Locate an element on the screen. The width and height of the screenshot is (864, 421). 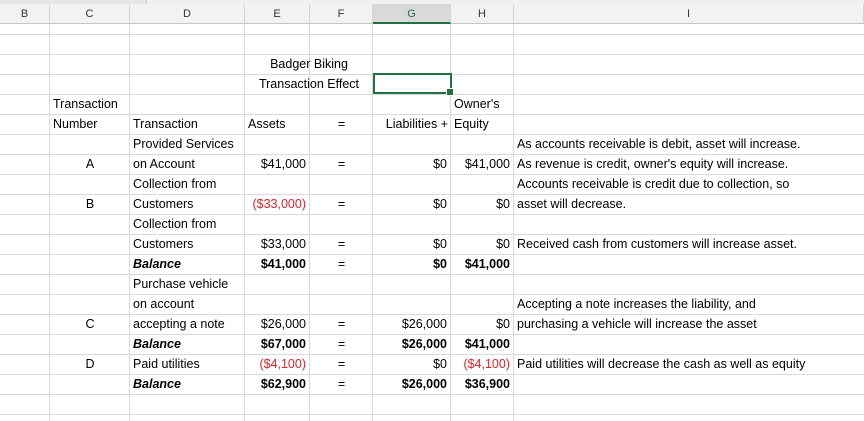
balance-1-equals: = is located at coordinates (341, 264).